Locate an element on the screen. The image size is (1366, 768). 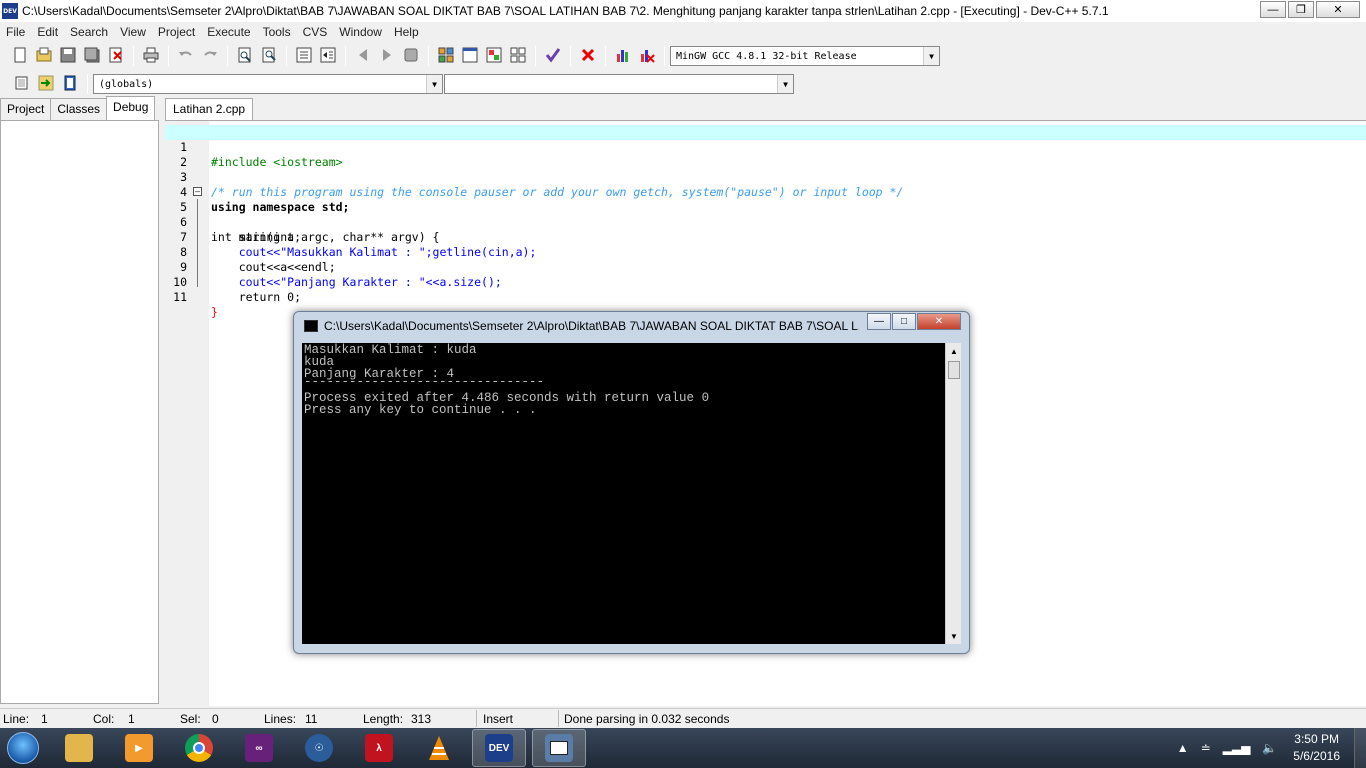
maximize-button: ❐ is located at coordinates (1301, 9).